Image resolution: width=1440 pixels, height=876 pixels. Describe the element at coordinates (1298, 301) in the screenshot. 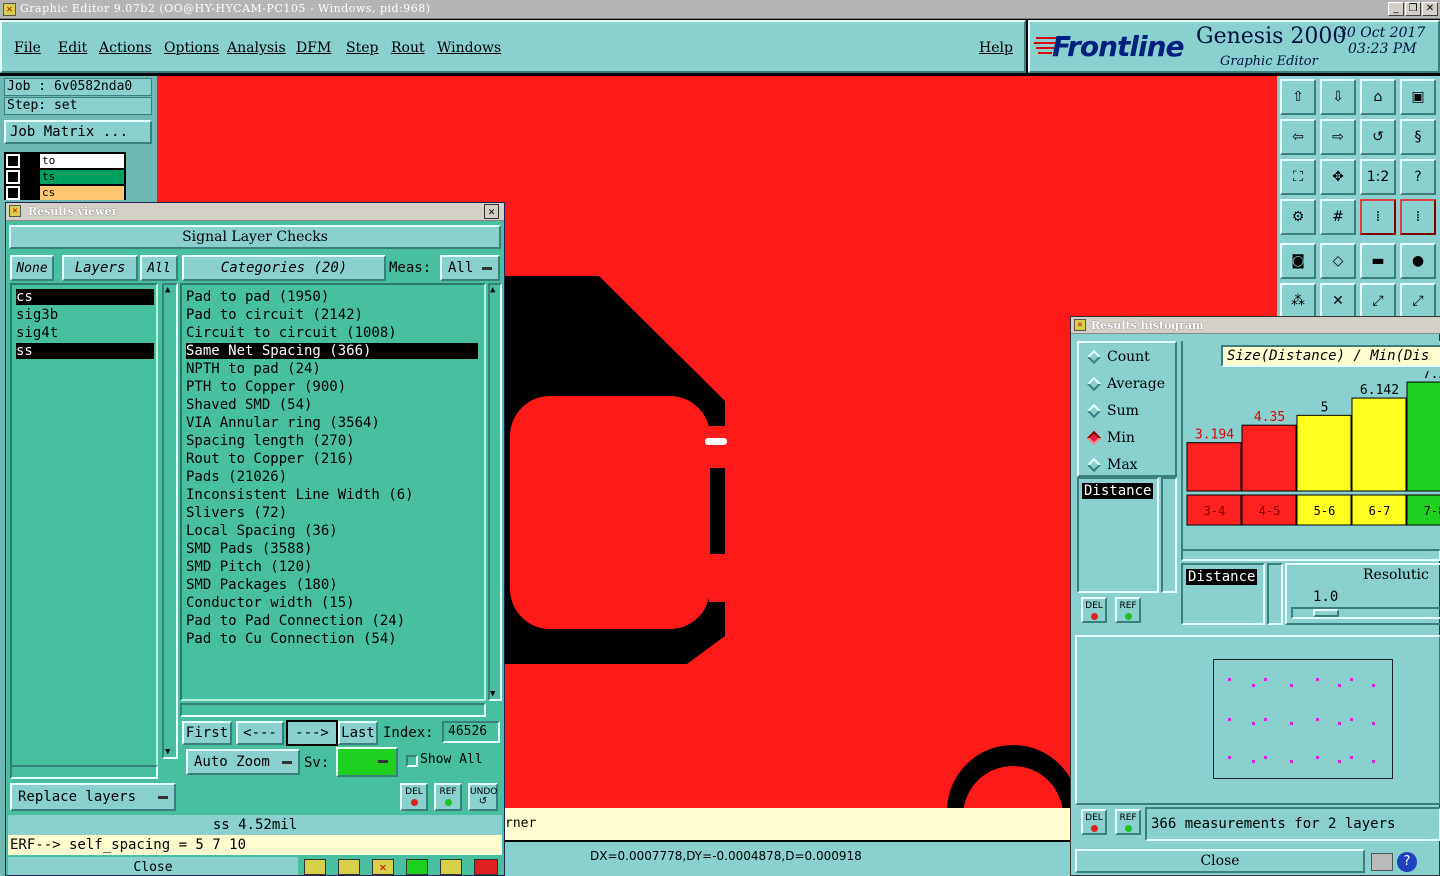

I see `nodes-icon: ⁂` at that location.